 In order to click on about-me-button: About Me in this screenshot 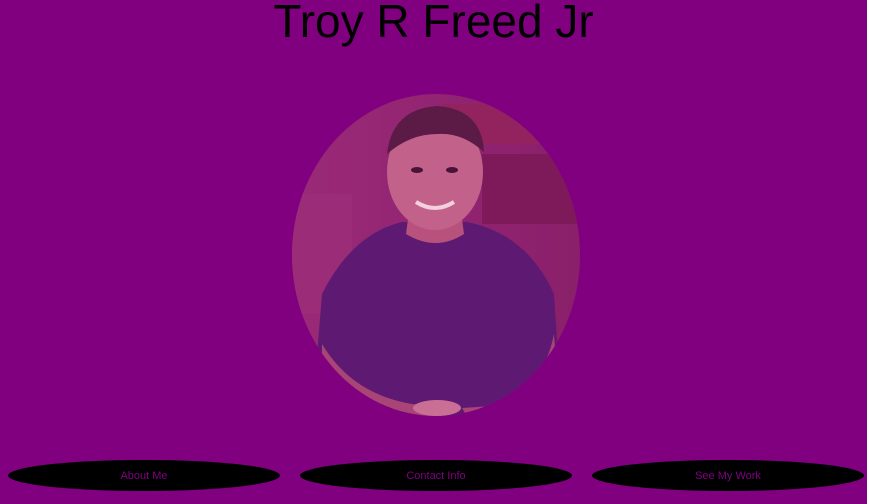, I will do `click(144, 475)`.